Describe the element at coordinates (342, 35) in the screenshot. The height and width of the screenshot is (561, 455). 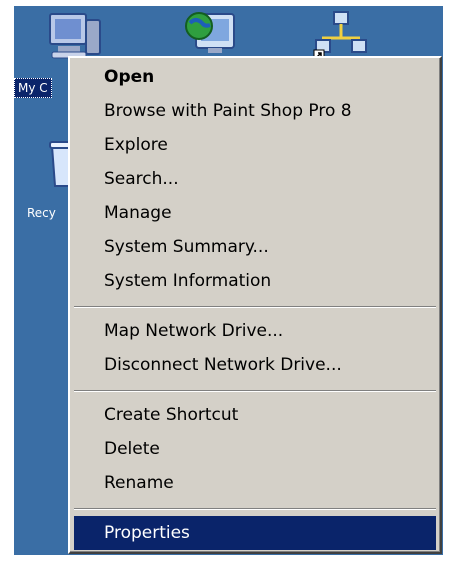
I see `network-places-icon` at that location.